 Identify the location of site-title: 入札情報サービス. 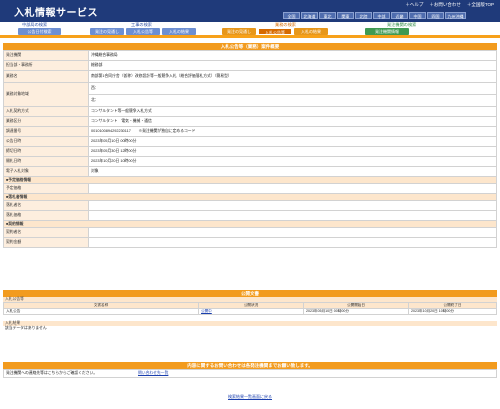
(56, 13).